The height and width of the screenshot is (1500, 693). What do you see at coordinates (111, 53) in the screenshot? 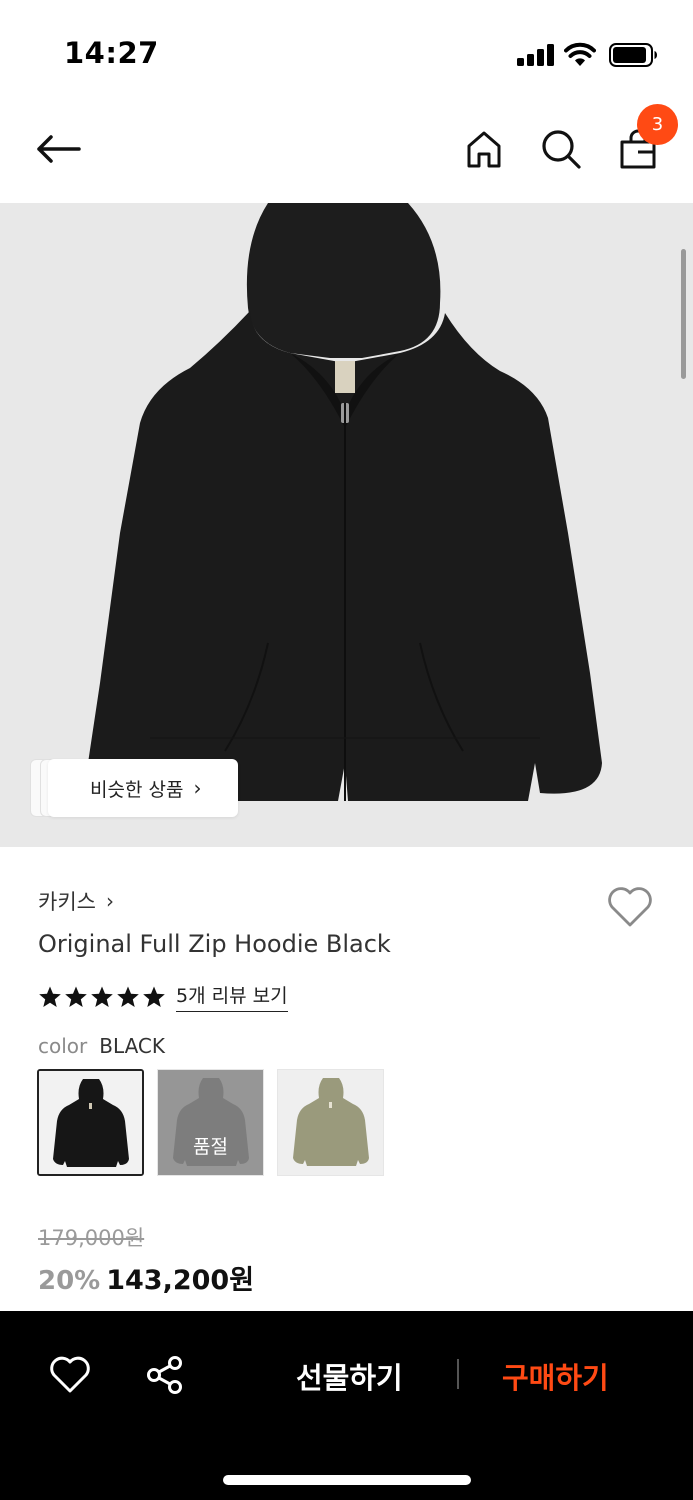
I see `status-time: 14:27` at bounding box center [111, 53].